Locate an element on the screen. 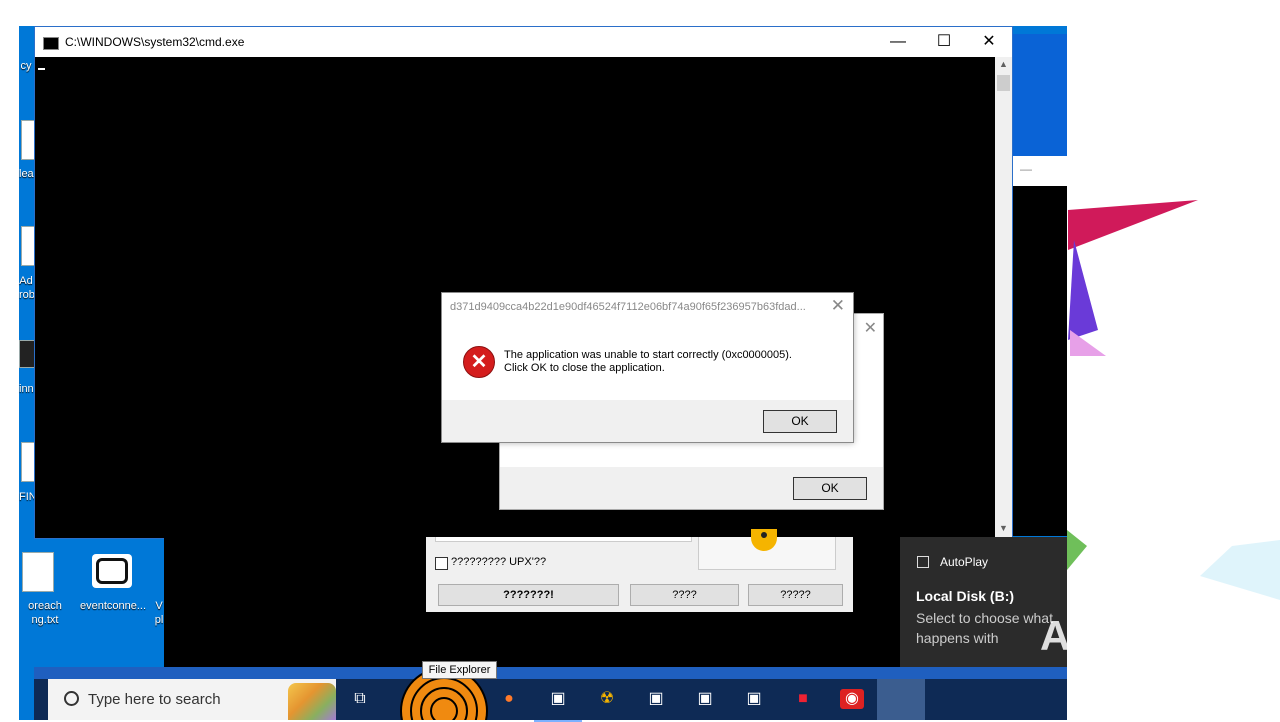  background-window: — is located at coordinates (1038, 171).